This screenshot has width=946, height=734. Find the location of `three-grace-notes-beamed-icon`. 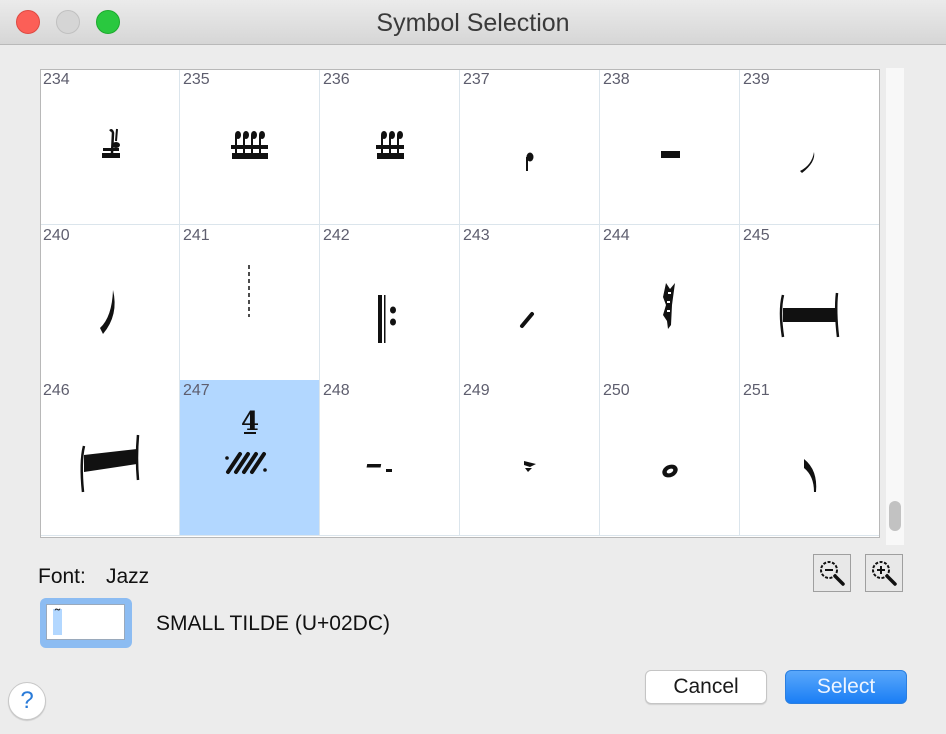

three-grace-notes-beamed-icon is located at coordinates (390, 145).